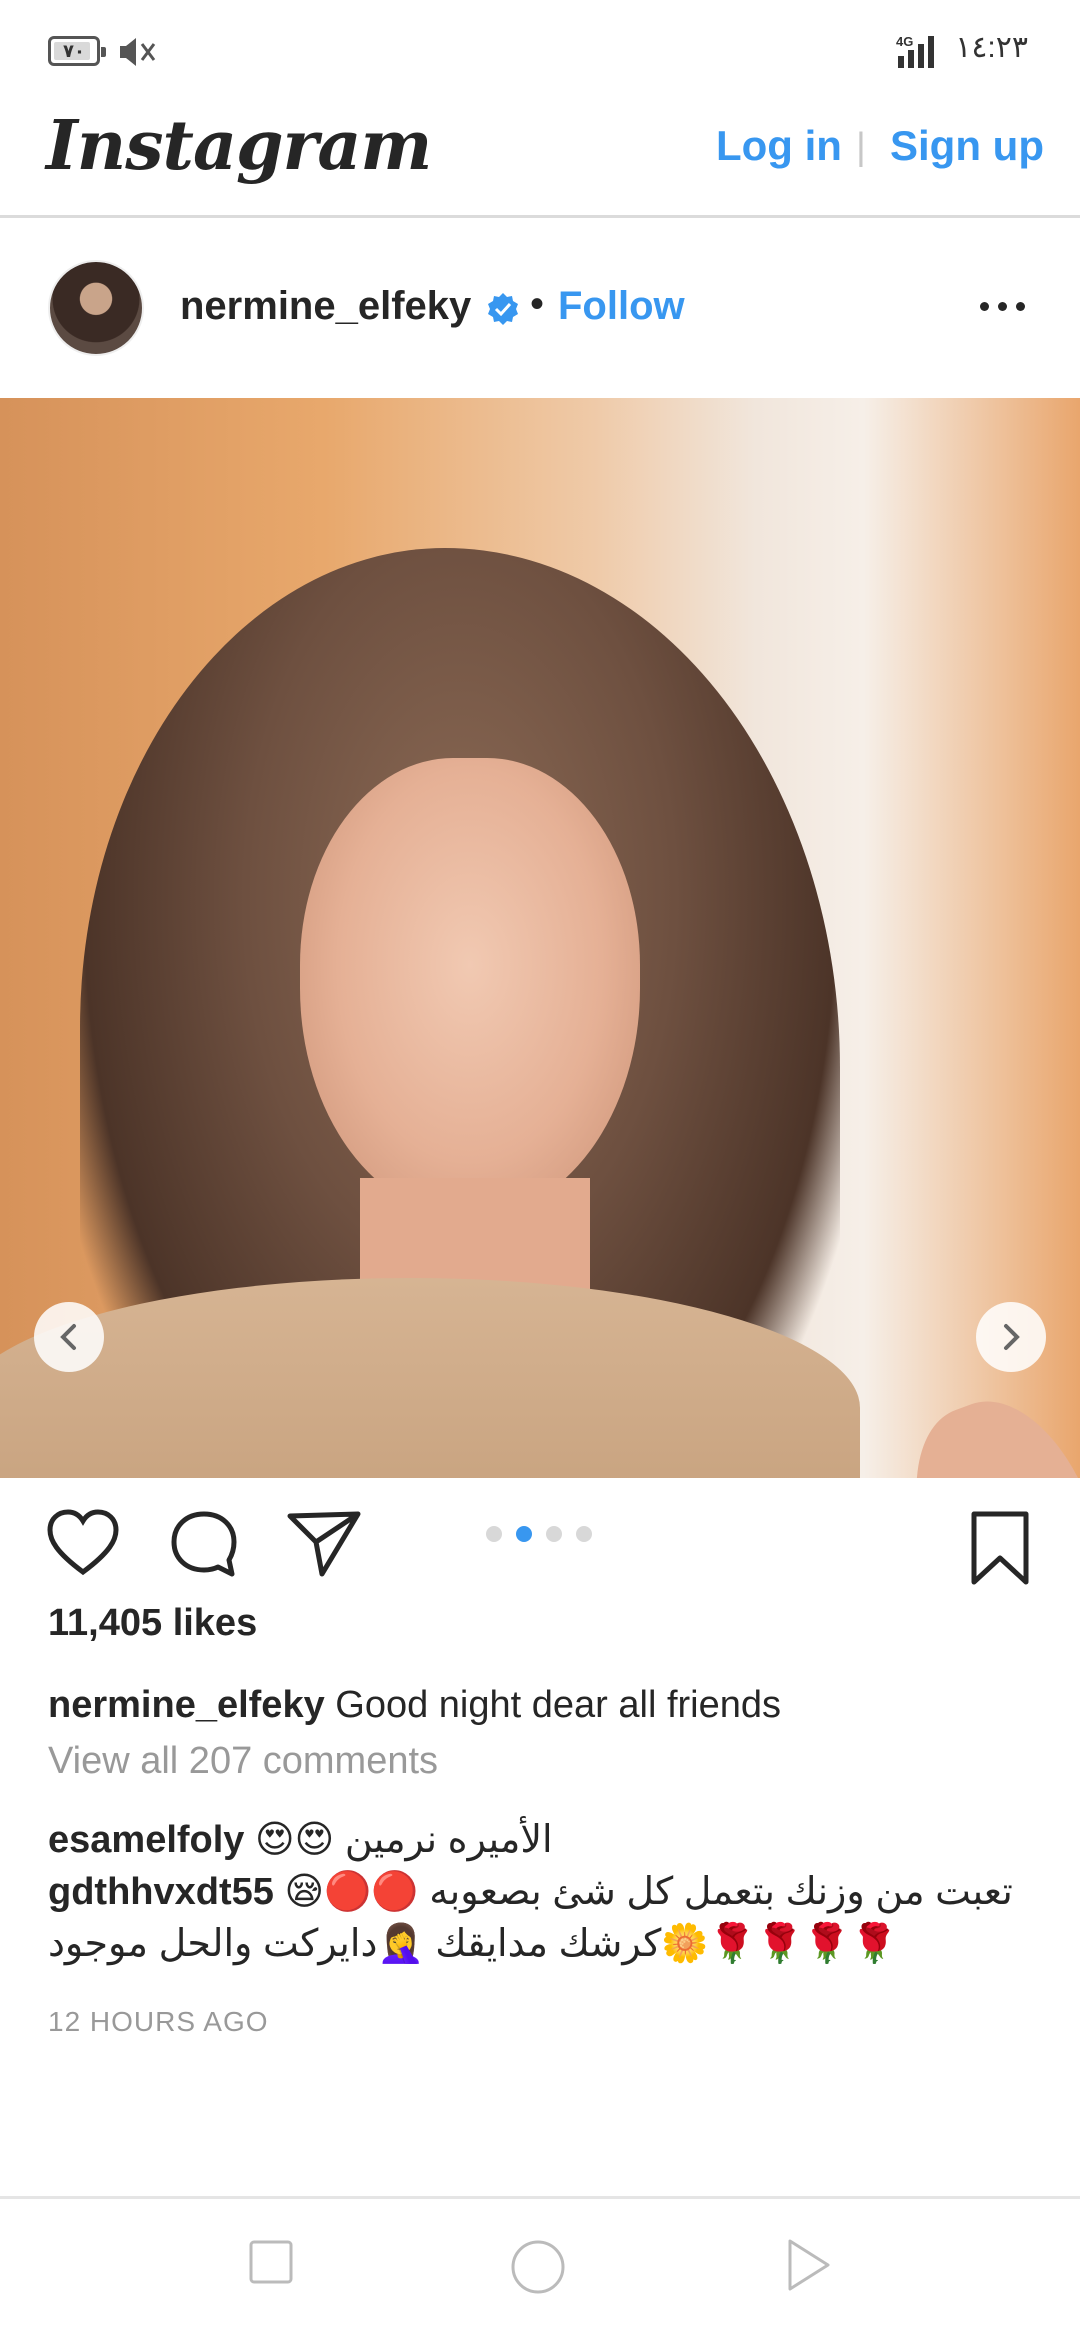 This screenshot has width=1080, height=2340. I want to click on verified-icon, so click(503, 309).